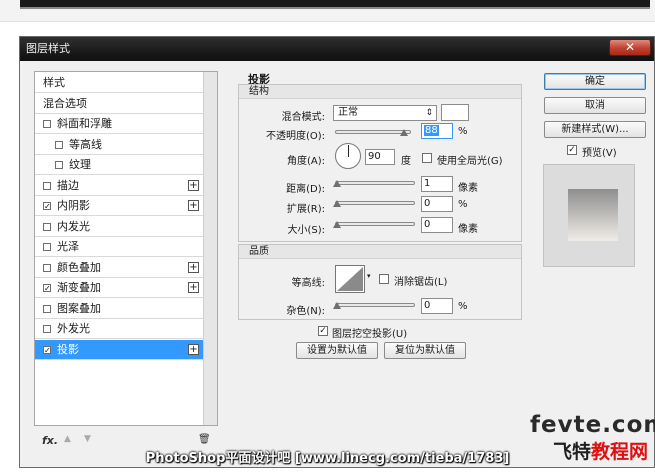  What do you see at coordinates (427, 305) in the screenshot?
I see `noise-value: 0` at bounding box center [427, 305].